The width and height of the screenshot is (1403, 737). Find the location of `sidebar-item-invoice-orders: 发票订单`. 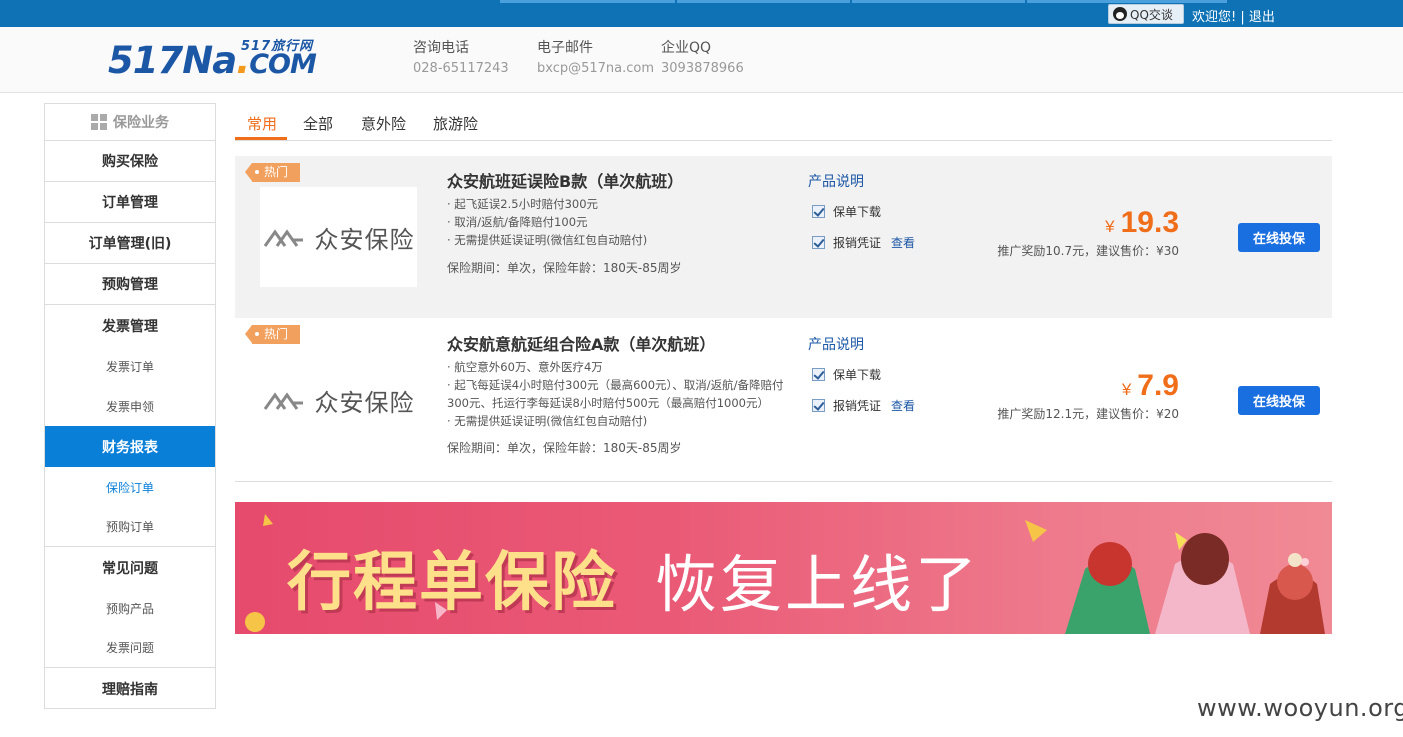

sidebar-item-invoice-orders: 发票订单 is located at coordinates (130, 366).